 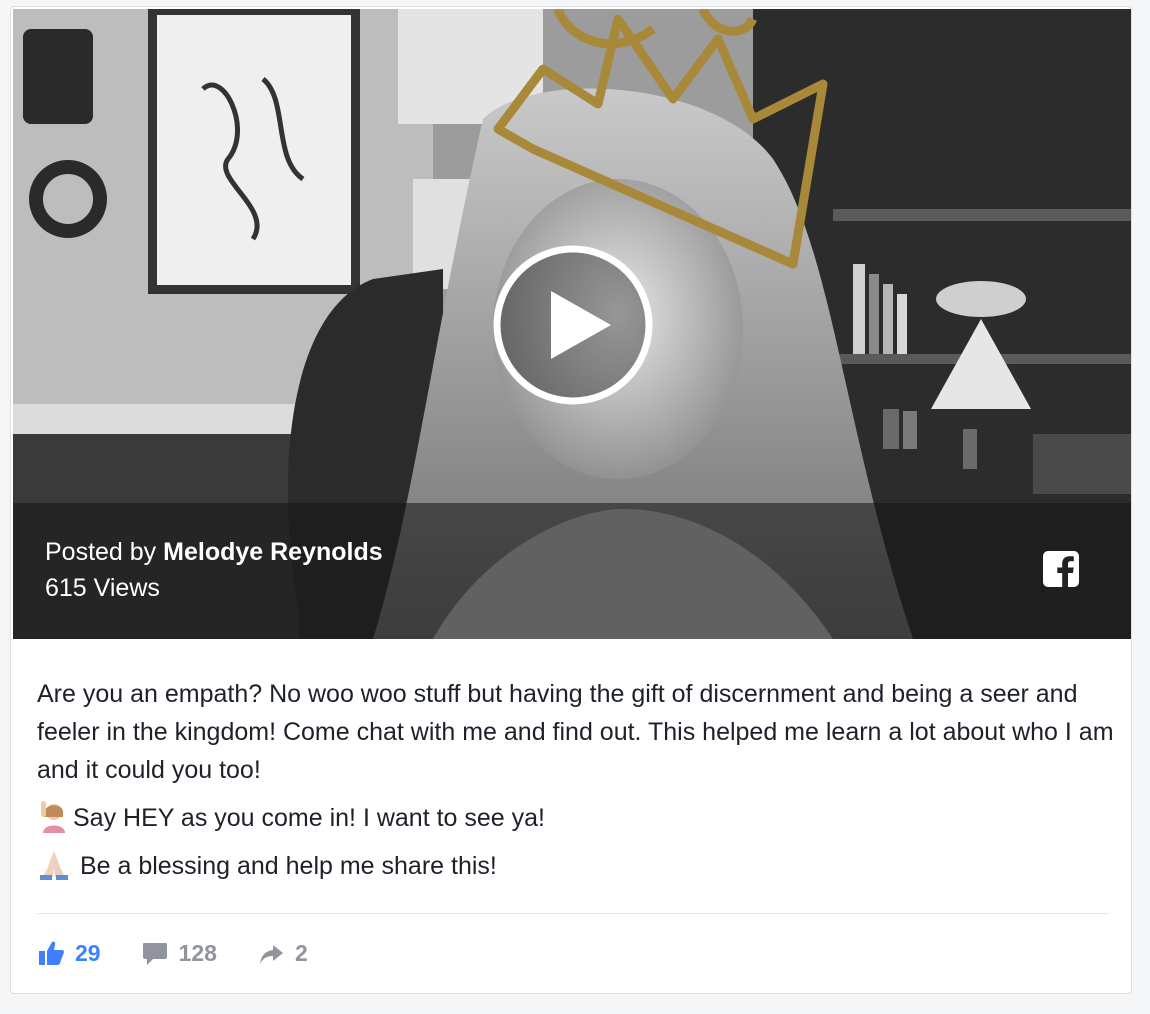 What do you see at coordinates (271, 954) in the screenshot?
I see `share-icon` at bounding box center [271, 954].